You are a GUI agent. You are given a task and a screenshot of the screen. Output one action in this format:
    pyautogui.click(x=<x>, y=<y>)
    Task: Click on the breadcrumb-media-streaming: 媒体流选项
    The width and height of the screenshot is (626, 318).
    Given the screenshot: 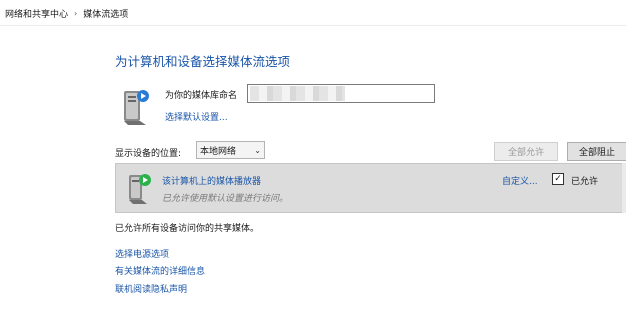 What is the action you would take?
    pyautogui.click(x=105, y=13)
    